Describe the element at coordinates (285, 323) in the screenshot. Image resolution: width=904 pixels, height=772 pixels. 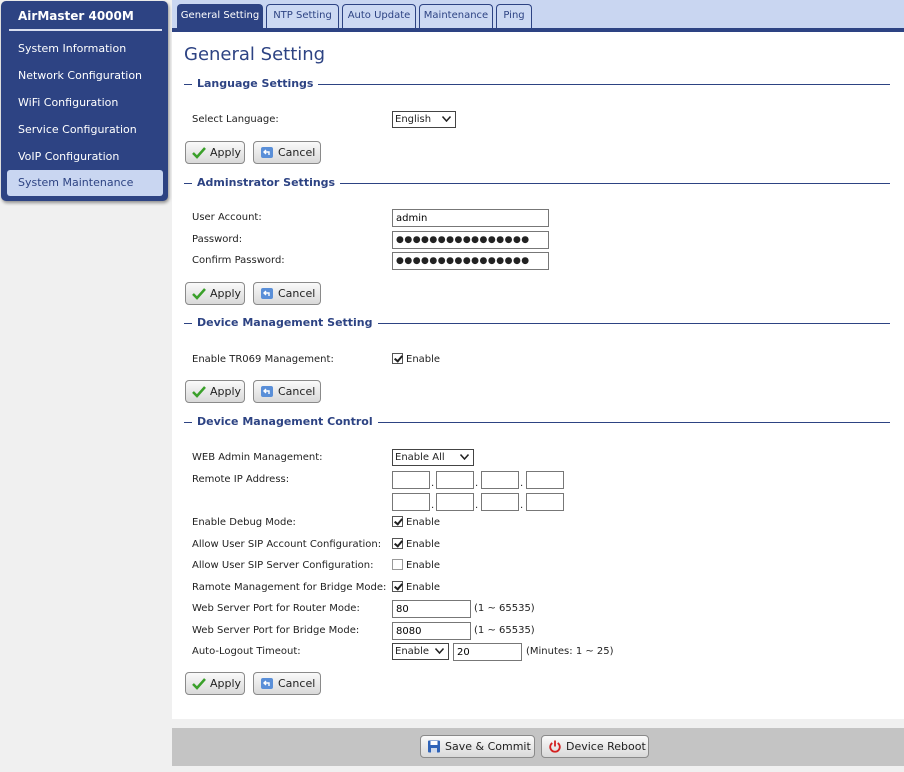
I see `section-title: Device Management Setting` at that location.